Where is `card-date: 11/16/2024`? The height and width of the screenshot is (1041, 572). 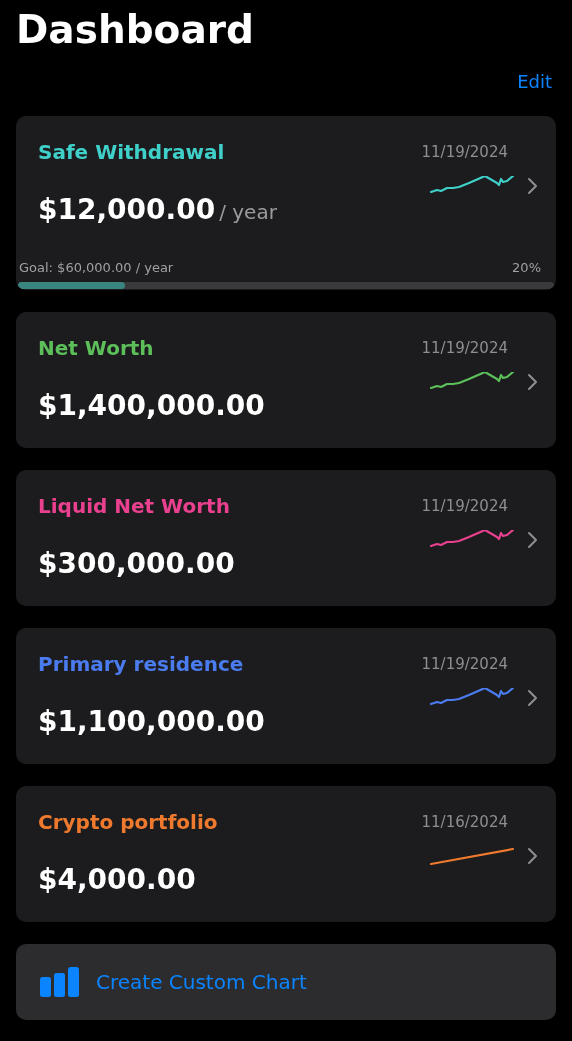 card-date: 11/16/2024 is located at coordinates (464, 822).